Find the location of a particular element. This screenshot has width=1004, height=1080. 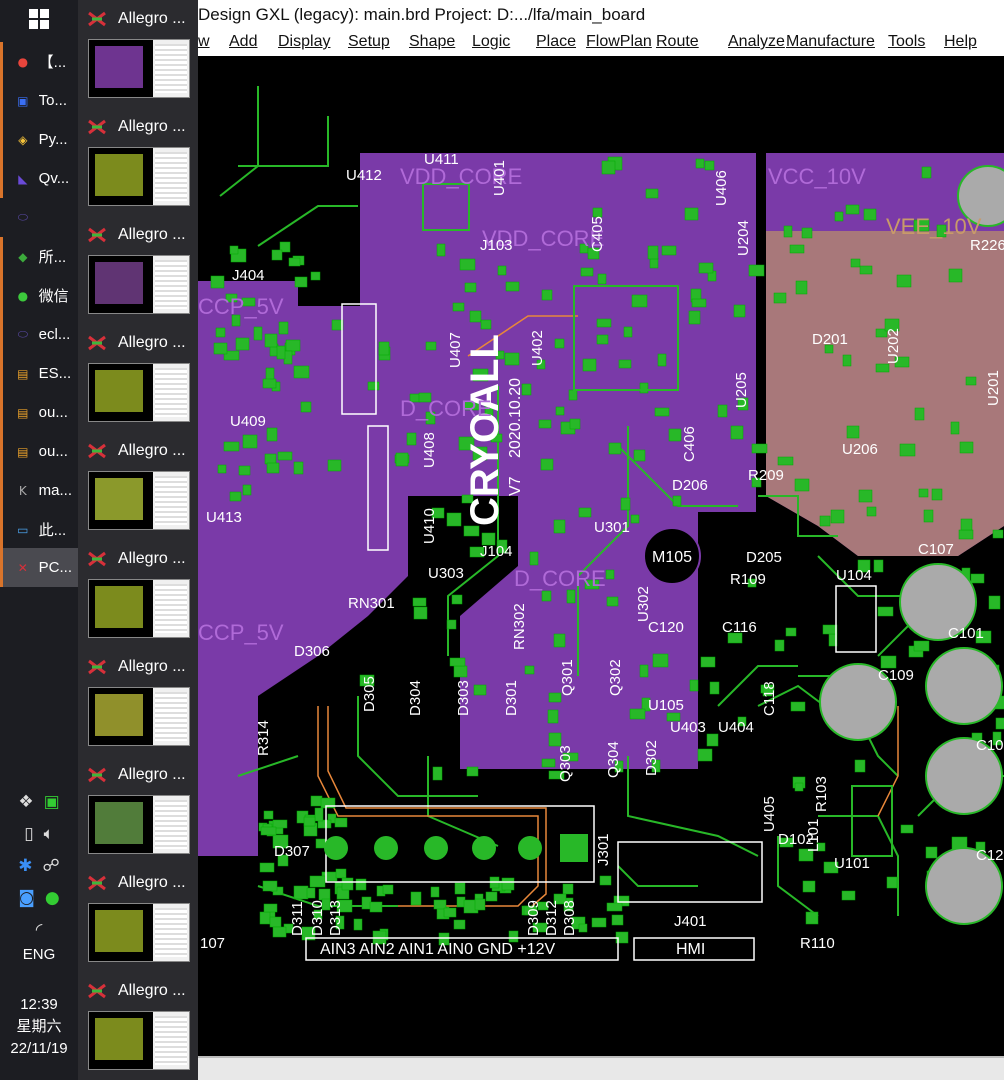

connector-pin is located at coordinates (336, 848).